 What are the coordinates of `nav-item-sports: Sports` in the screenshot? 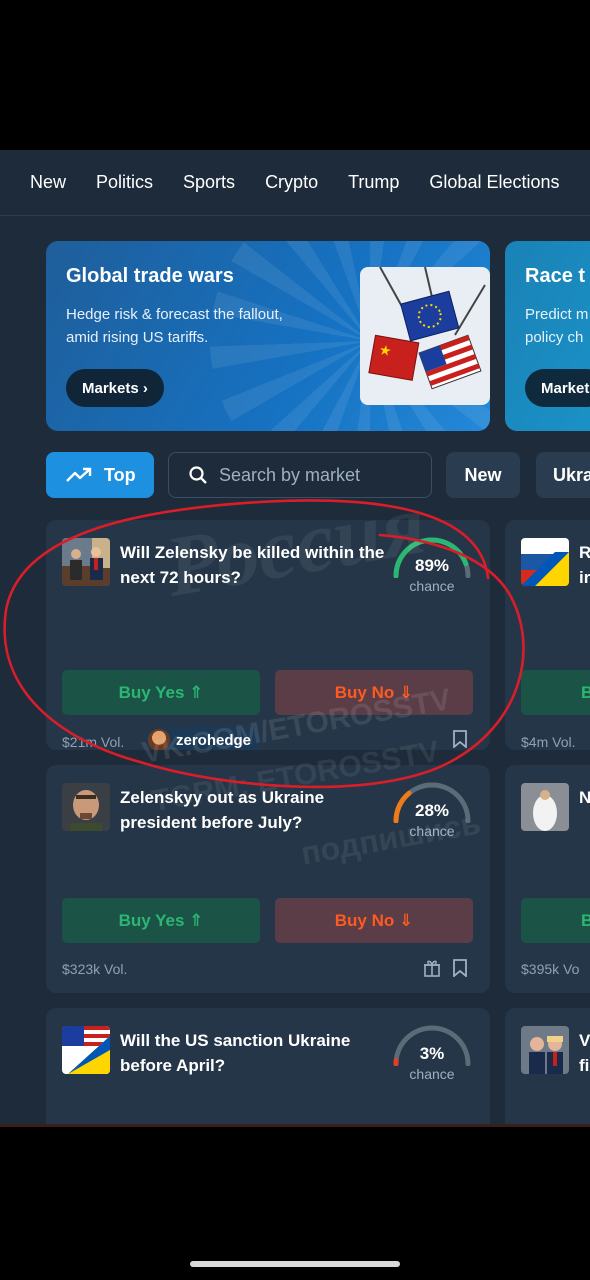 It's located at (209, 182).